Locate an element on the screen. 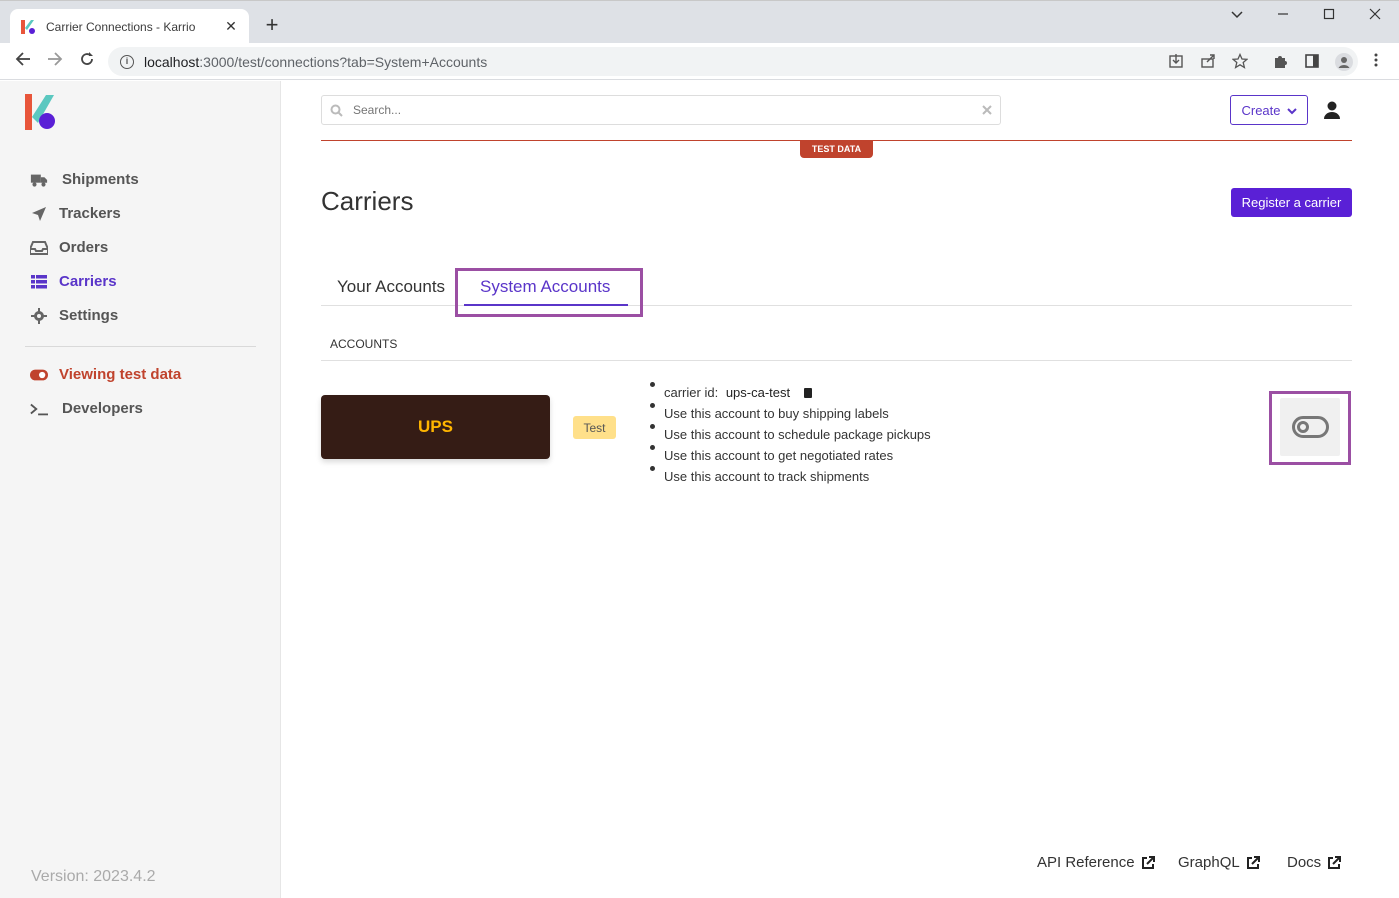 The width and height of the screenshot is (1399, 898). browser-menu-icon is located at coordinates (1376, 62).